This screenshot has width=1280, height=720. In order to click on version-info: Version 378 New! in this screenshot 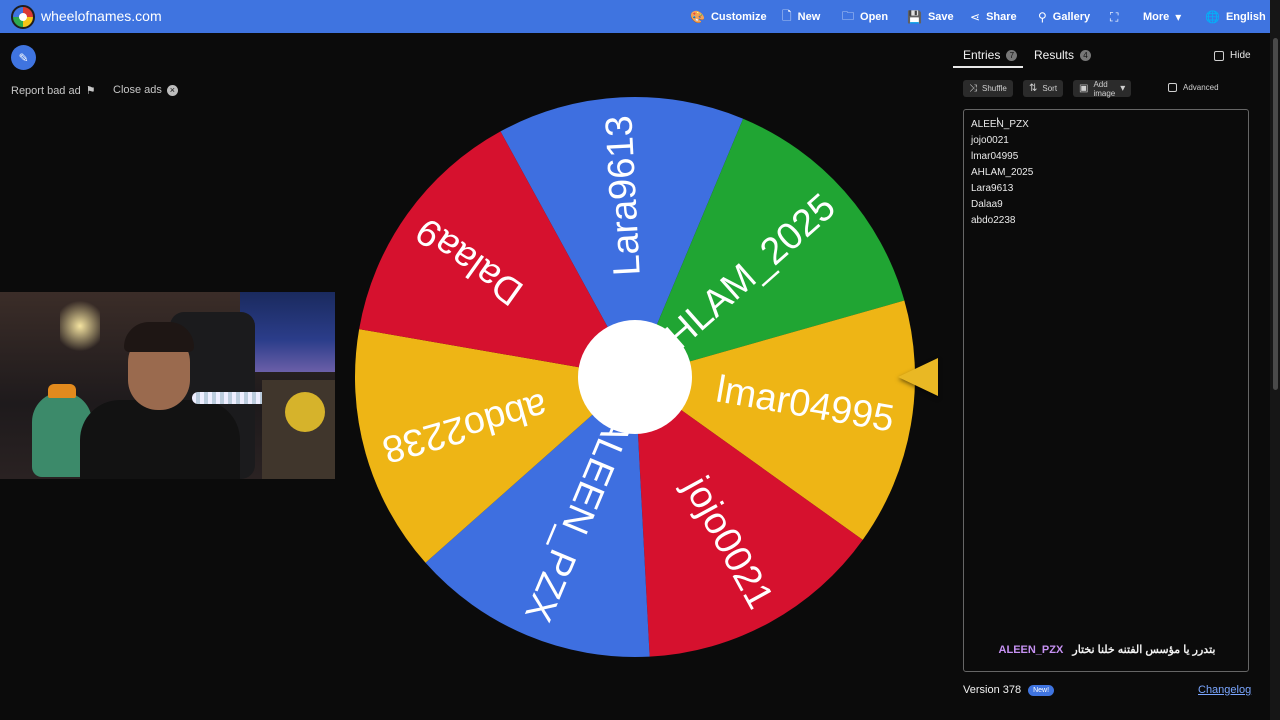, I will do `click(1009, 690)`.